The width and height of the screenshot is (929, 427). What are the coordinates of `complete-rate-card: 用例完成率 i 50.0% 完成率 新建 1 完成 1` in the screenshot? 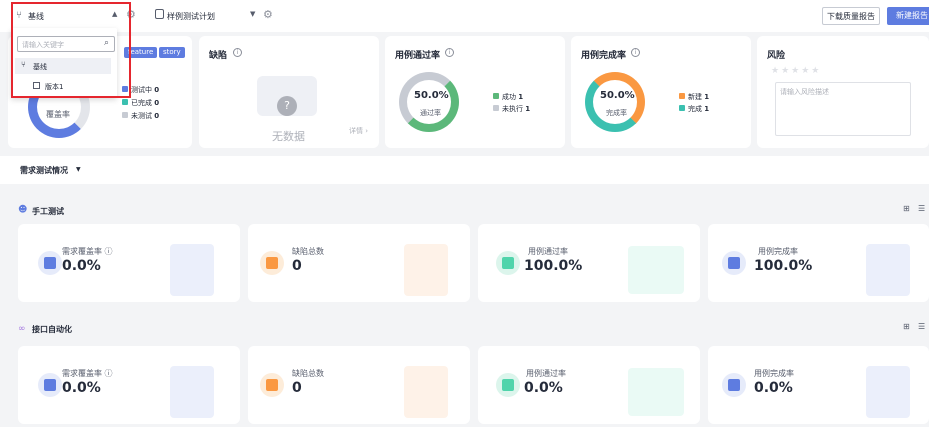 It's located at (661, 92).